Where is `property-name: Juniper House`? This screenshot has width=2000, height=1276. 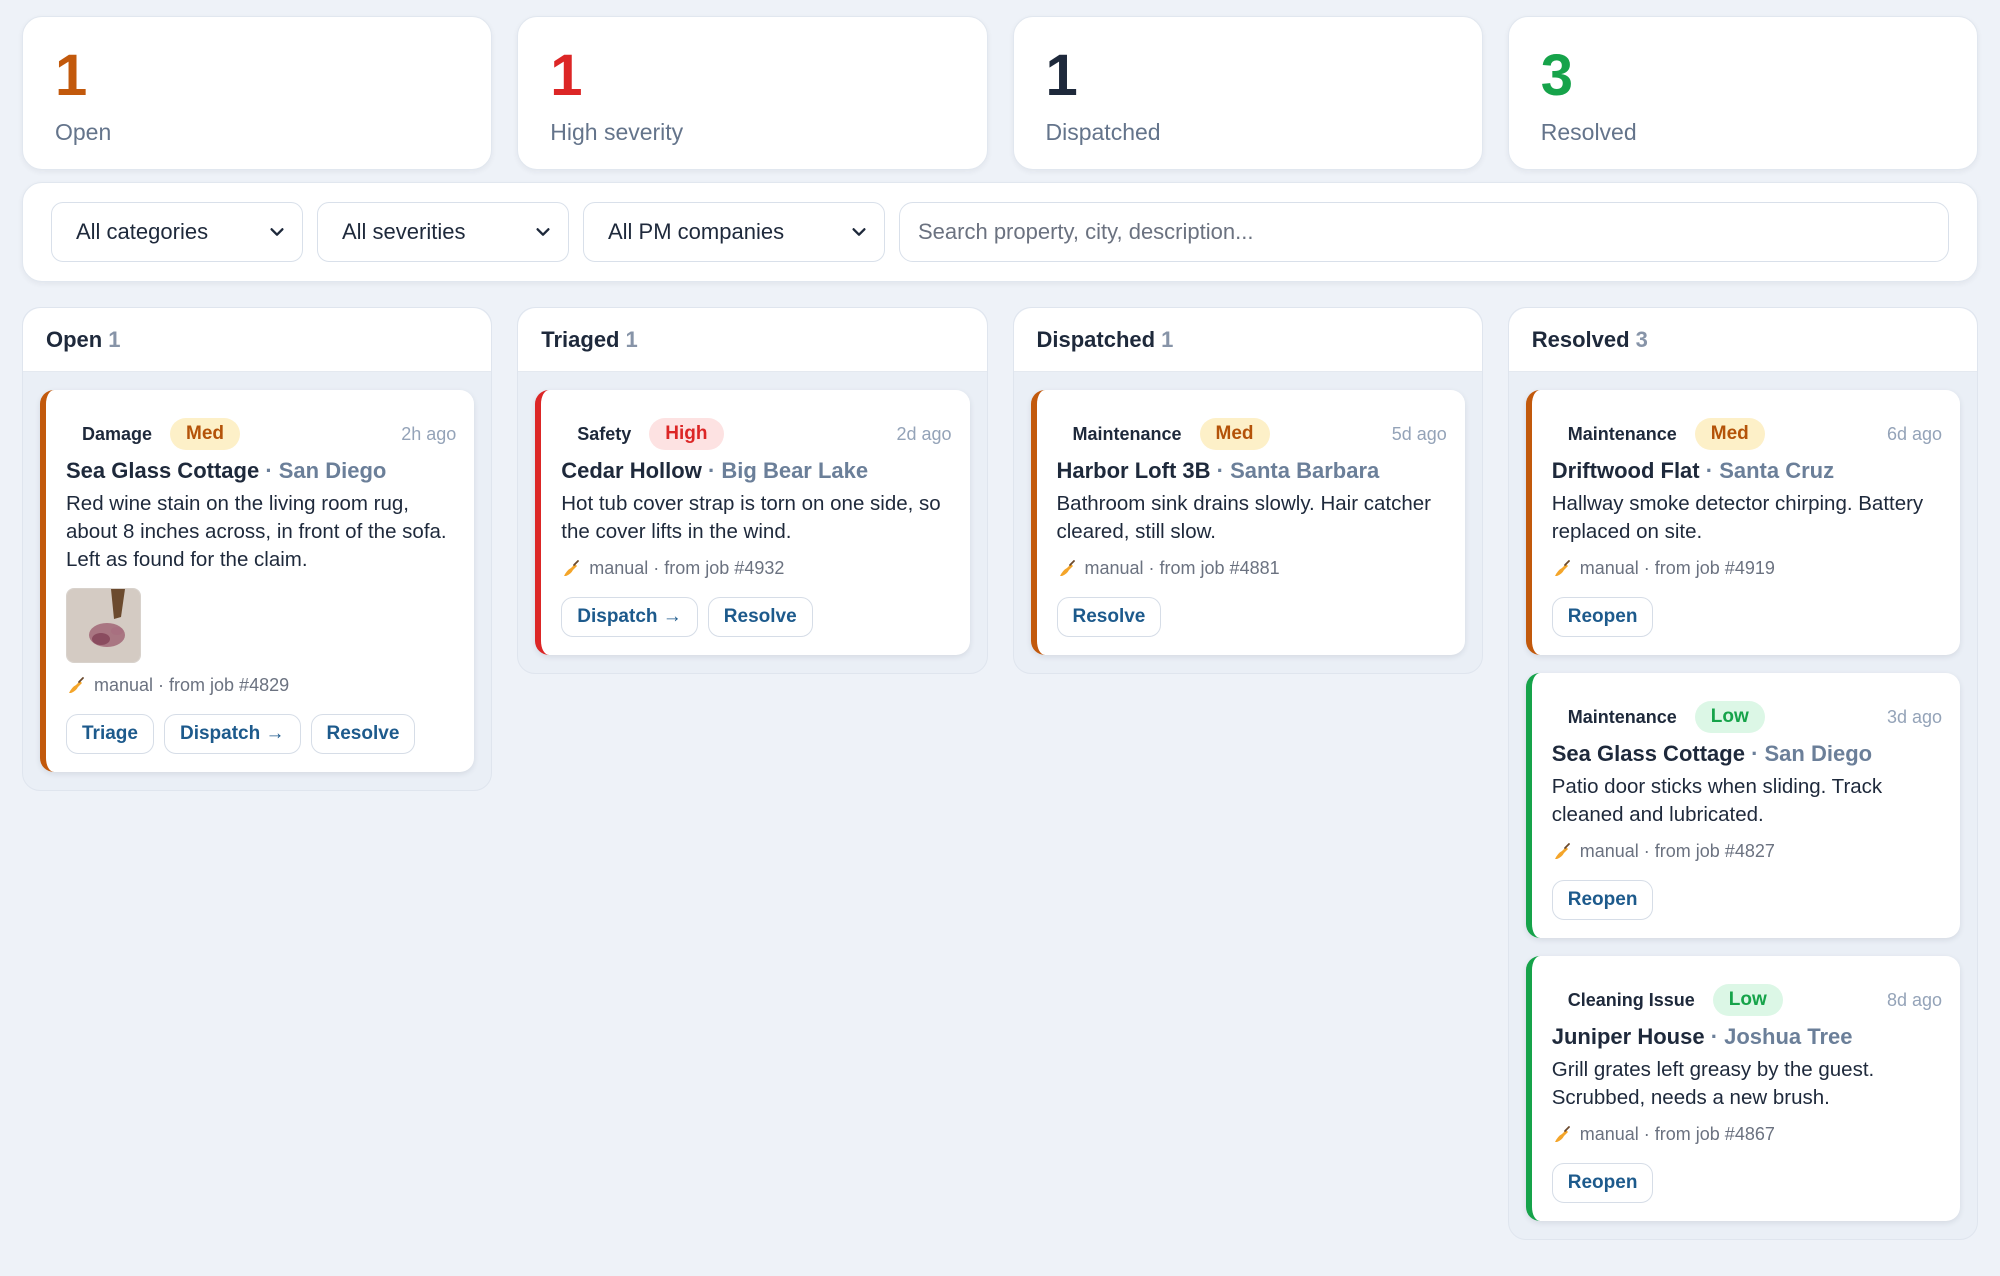
property-name: Juniper House is located at coordinates (1628, 1036).